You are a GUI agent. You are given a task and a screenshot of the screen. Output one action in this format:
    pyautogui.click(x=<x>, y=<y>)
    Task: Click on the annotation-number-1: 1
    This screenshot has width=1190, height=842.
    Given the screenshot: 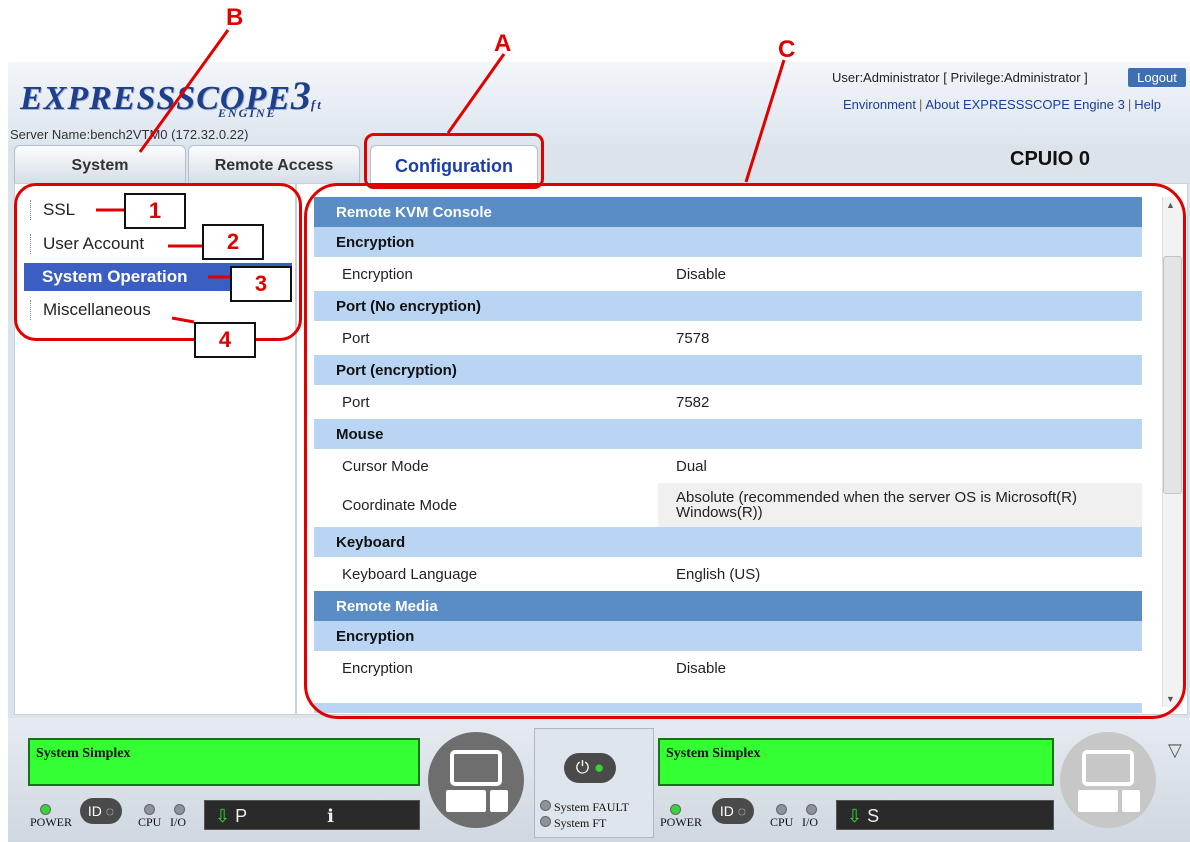 What is the action you would take?
    pyautogui.click(x=155, y=211)
    